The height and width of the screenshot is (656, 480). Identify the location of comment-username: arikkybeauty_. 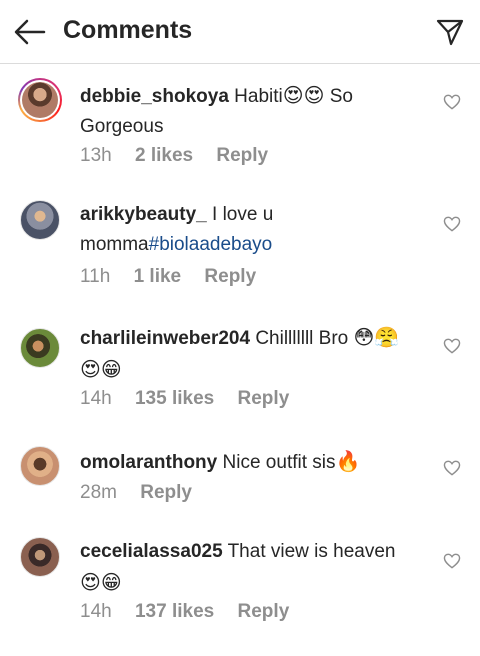
(143, 214).